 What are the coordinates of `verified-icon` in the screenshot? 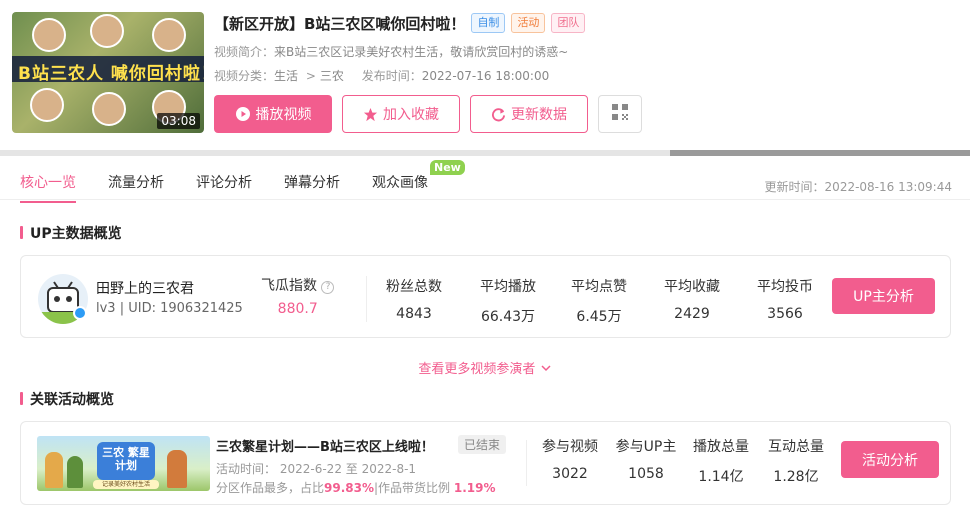 It's located at (80, 313).